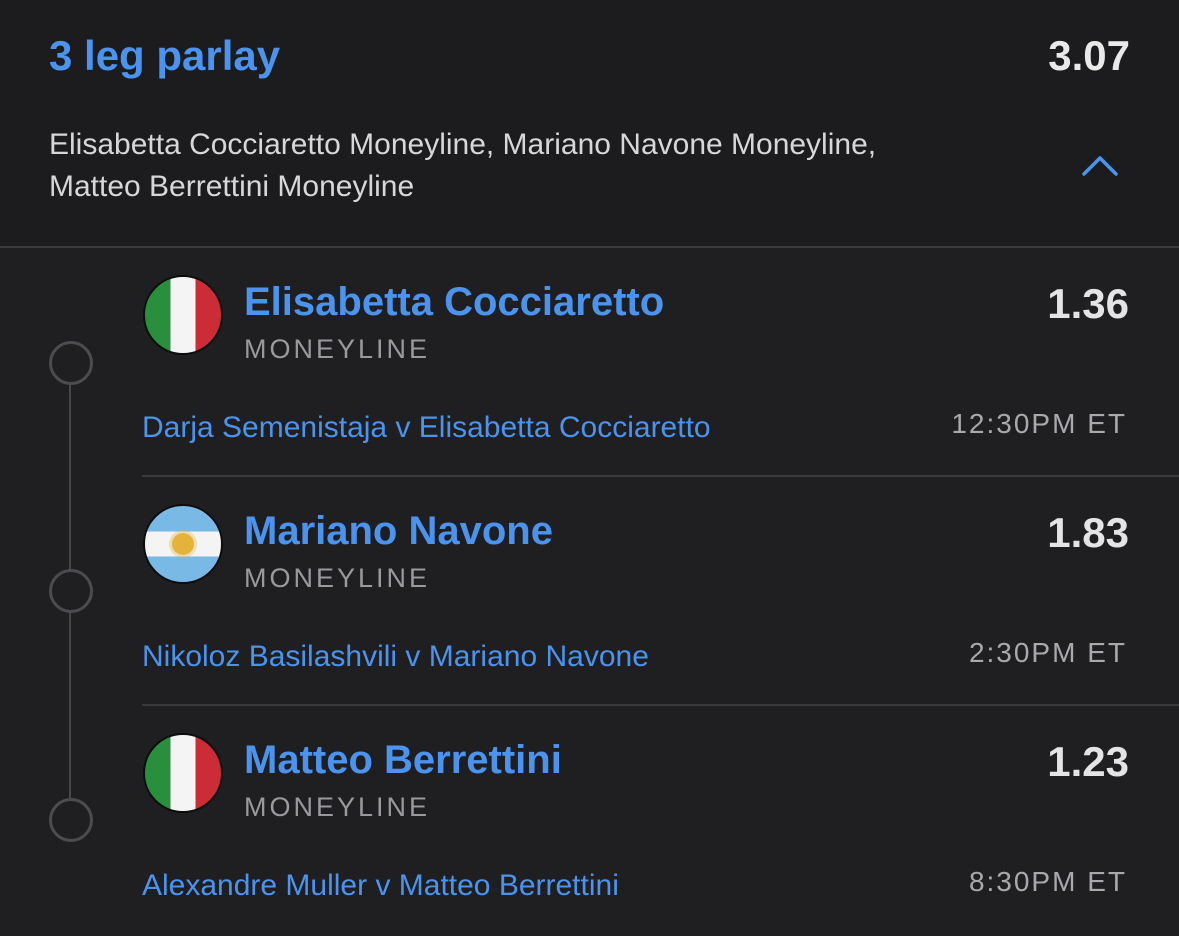 The height and width of the screenshot is (936, 1179). Describe the element at coordinates (1088, 761) in the screenshot. I see `leg-odds: 1.23` at that location.